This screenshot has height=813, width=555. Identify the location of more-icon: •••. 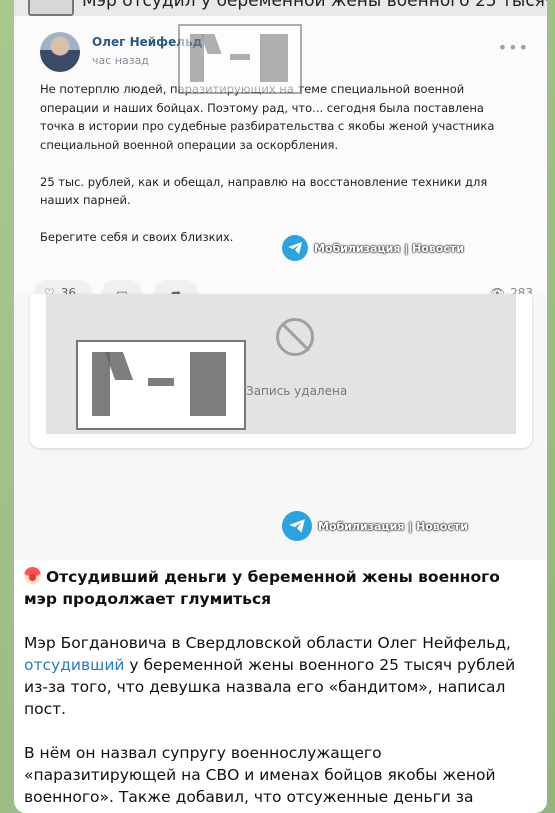
(513, 47).